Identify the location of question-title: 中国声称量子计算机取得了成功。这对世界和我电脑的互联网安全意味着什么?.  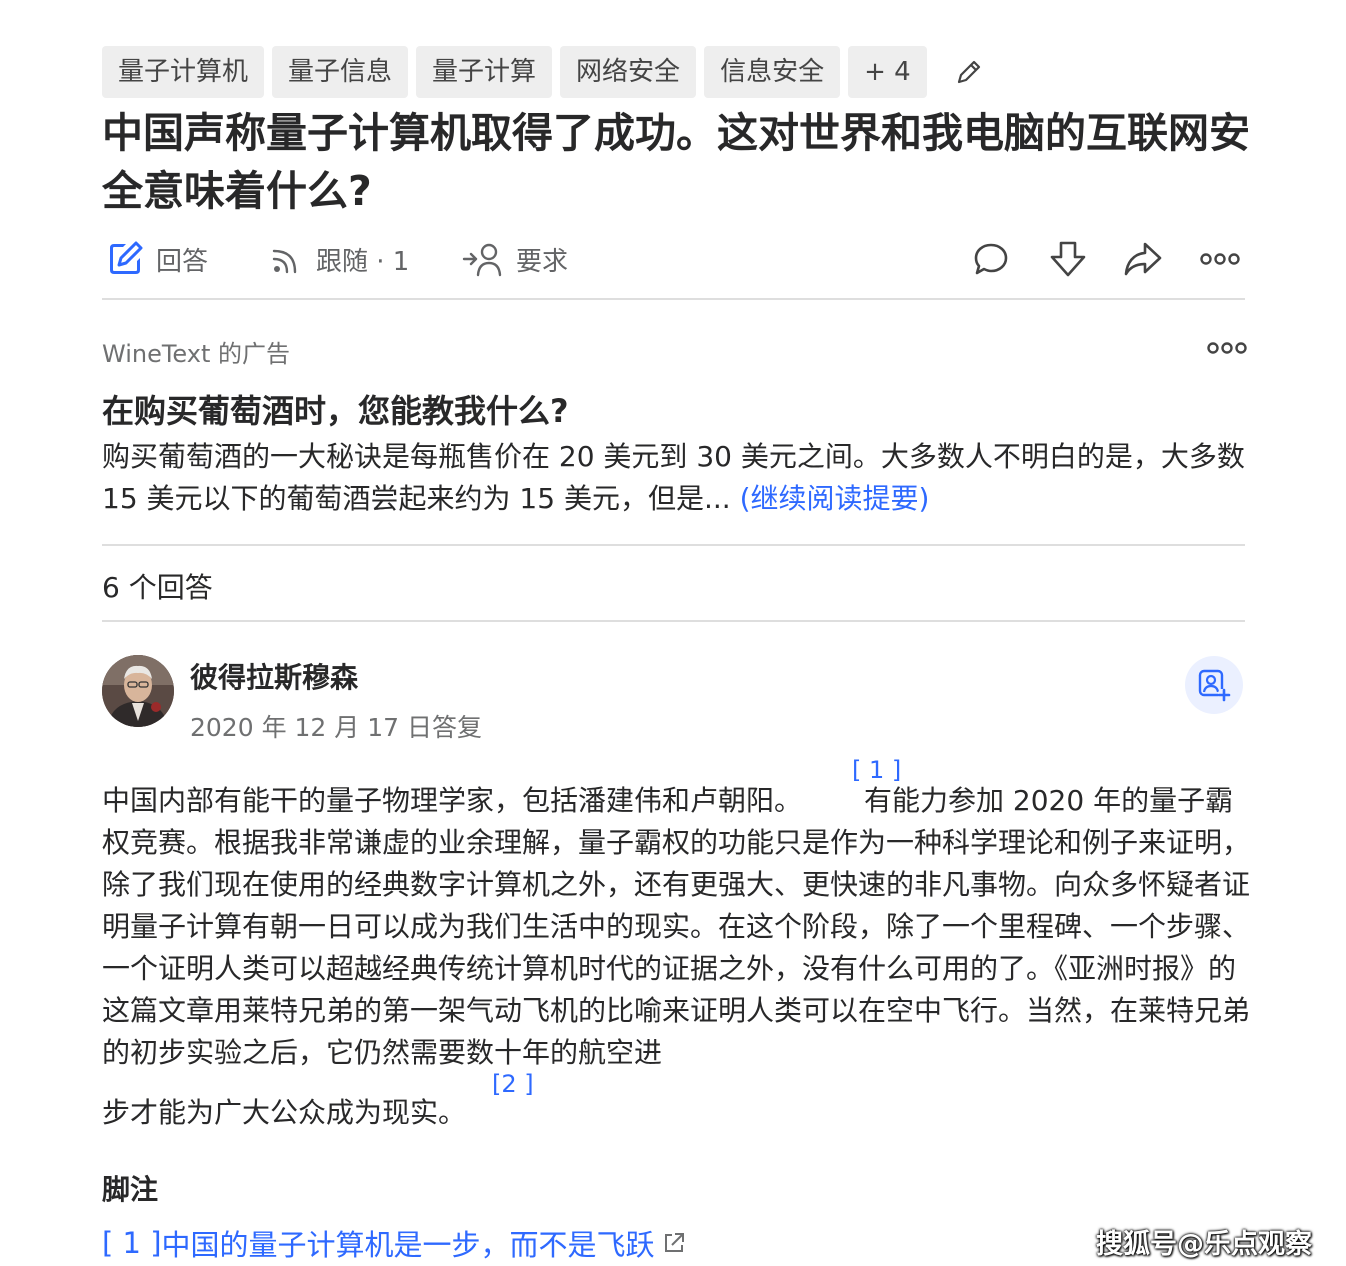
(676, 162).